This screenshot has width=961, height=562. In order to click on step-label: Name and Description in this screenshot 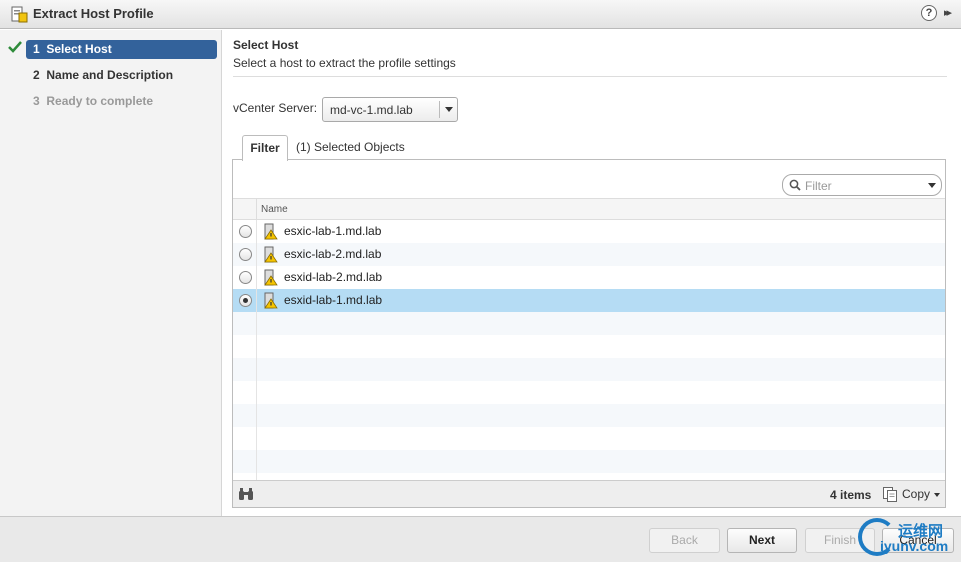, I will do `click(110, 75)`.